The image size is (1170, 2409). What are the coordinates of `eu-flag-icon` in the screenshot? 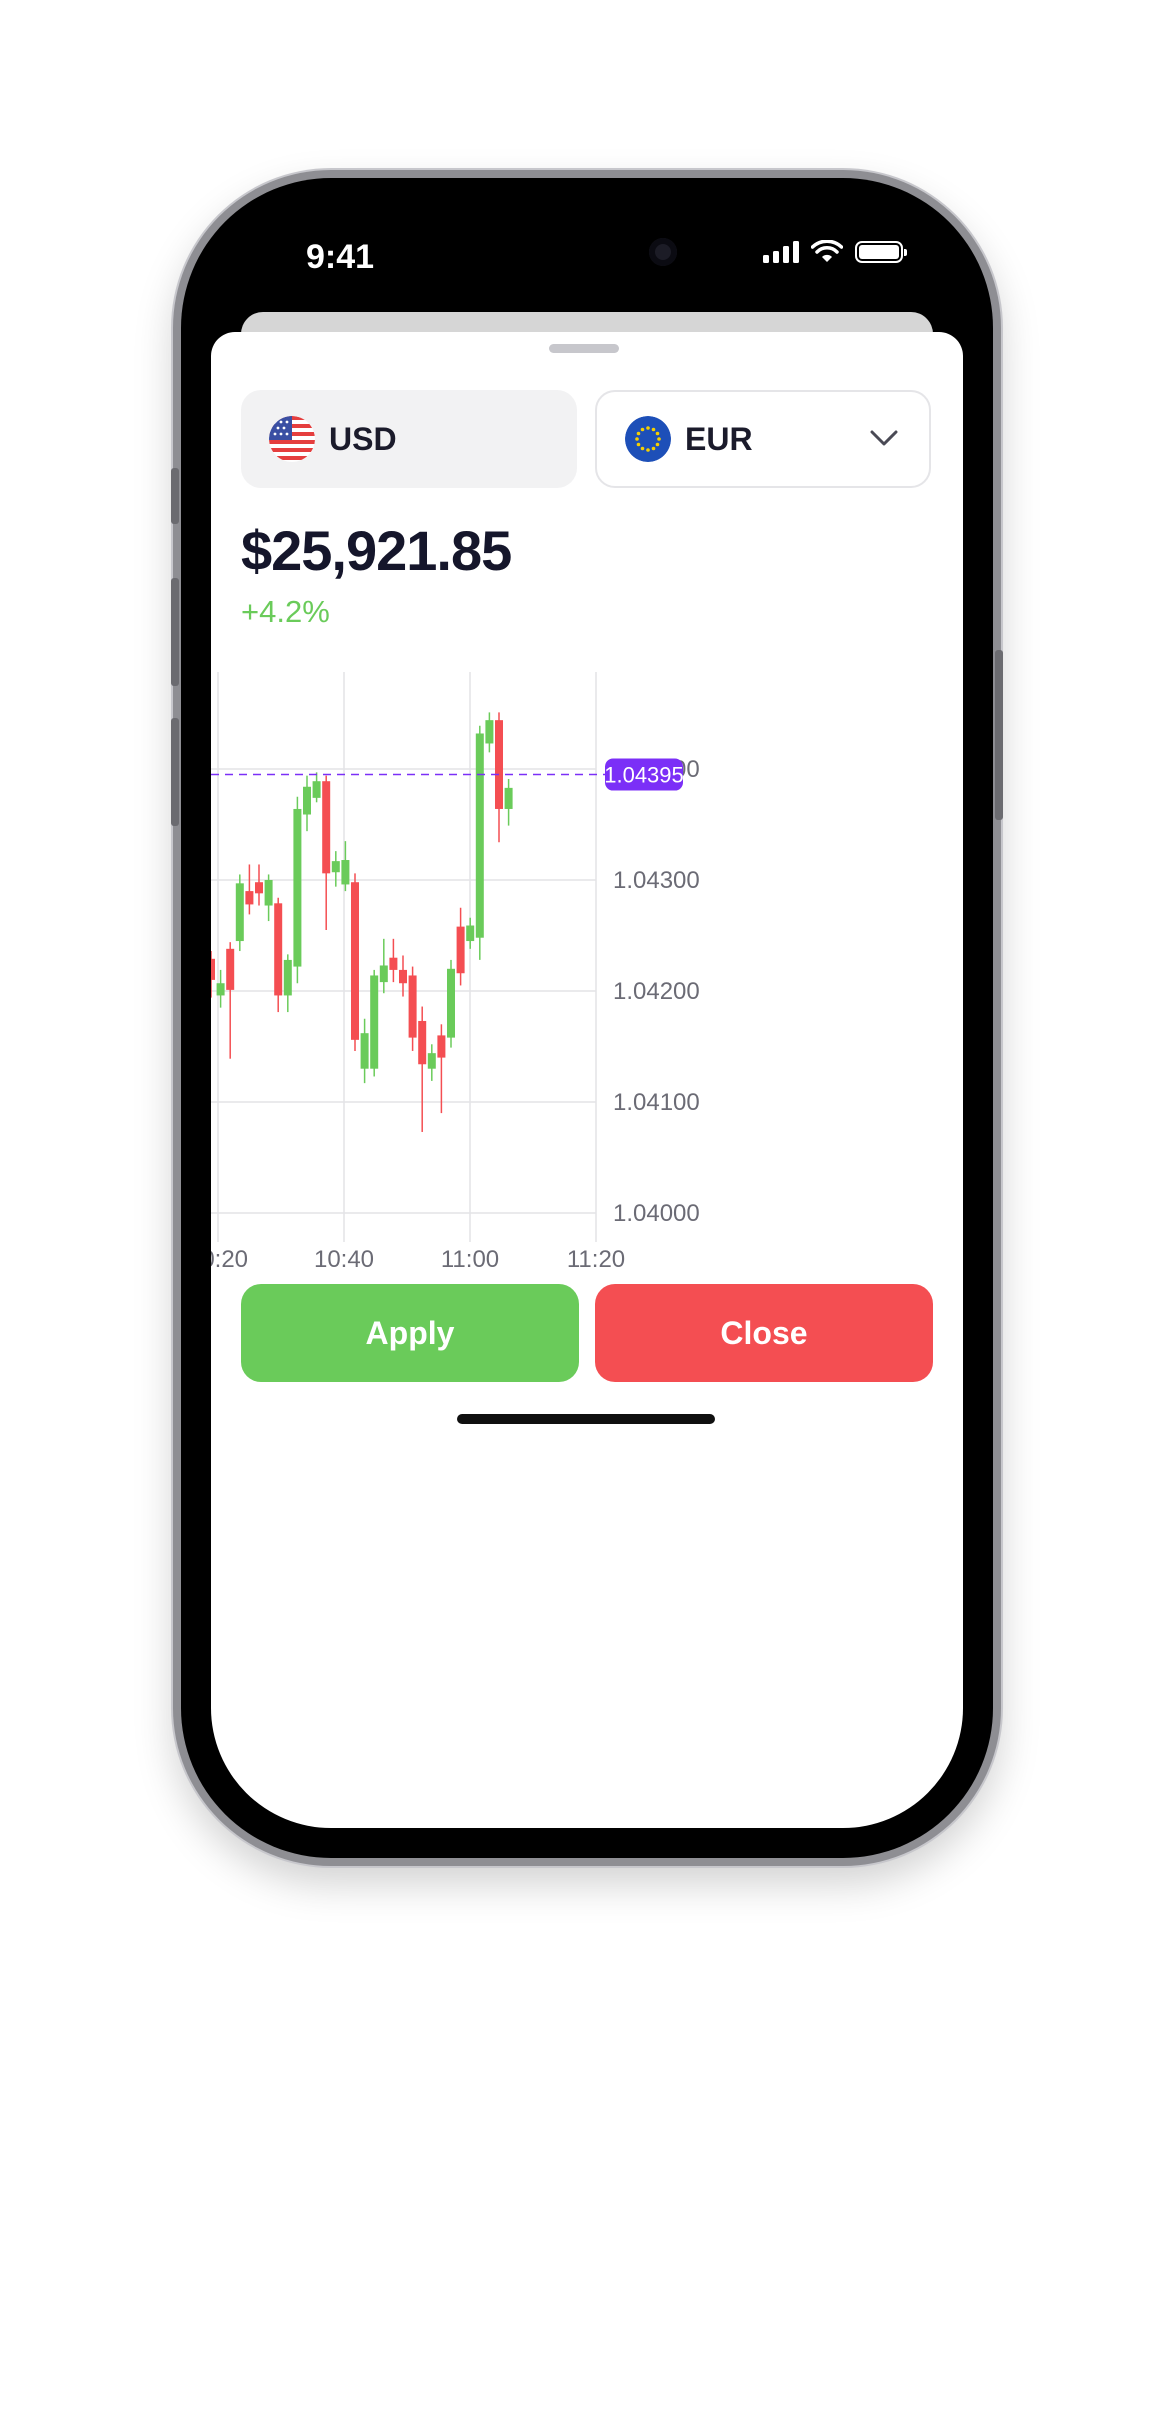 It's located at (648, 439).